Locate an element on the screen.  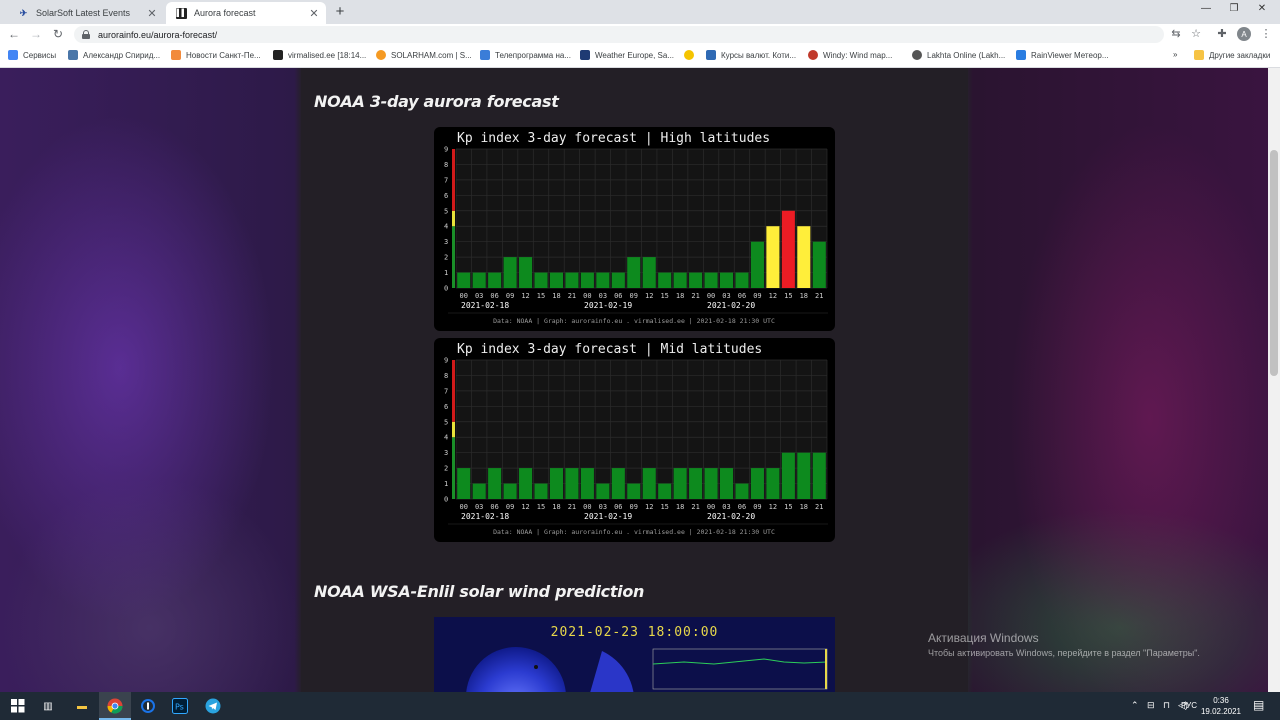
x-tick-label: 21 is located at coordinates (819, 296).